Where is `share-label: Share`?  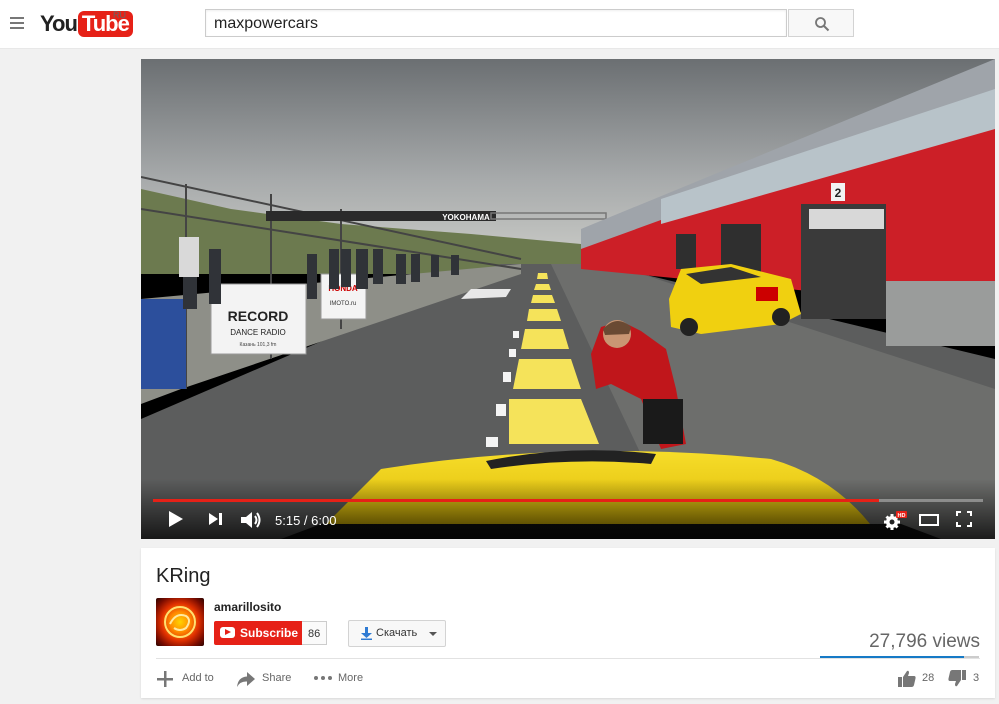 share-label: Share is located at coordinates (277, 678).